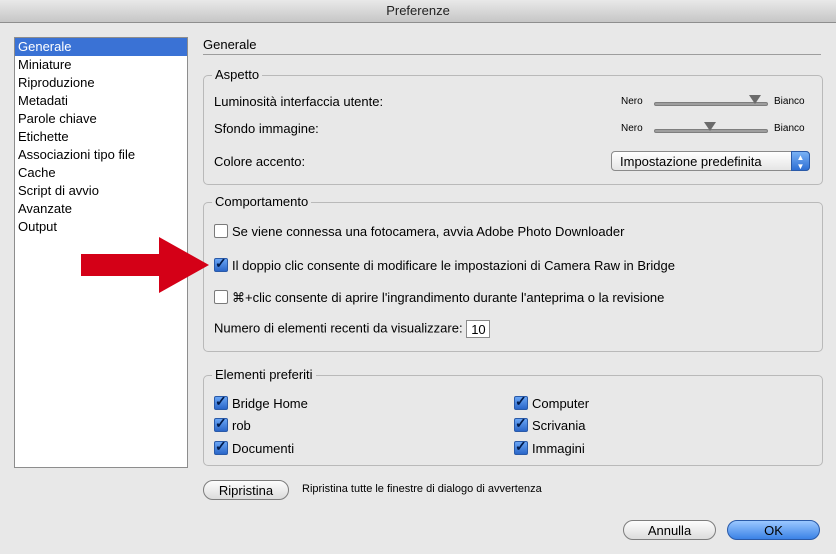 The image size is (836, 554). Describe the element at coordinates (669, 530) in the screenshot. I see `cancel-button: Annulla` at that location.